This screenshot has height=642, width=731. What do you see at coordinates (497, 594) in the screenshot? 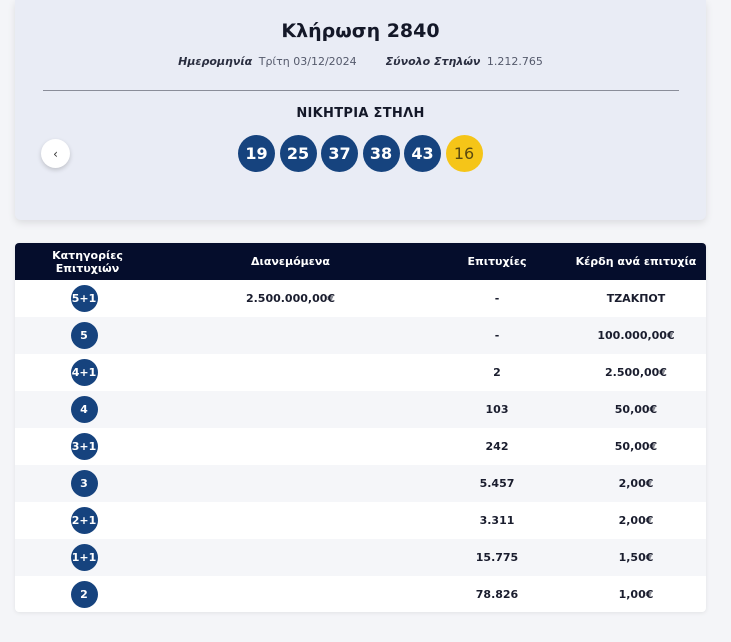
I see `winners-cell: 78.826` at bounding box center [497, 594].